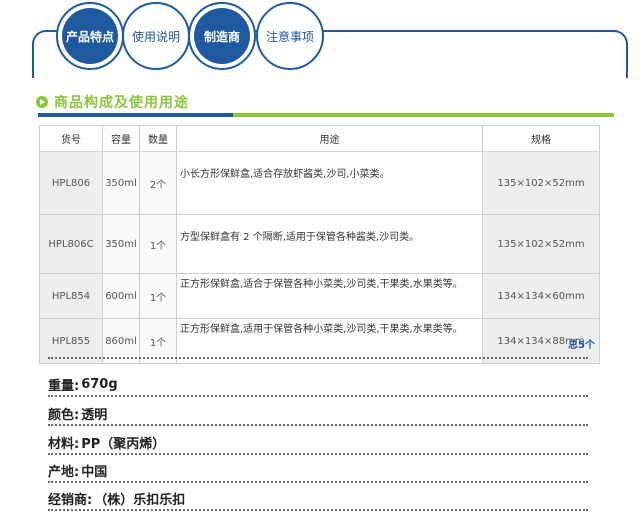 The width and height of the screenshot is (640, 523). I want to click on header-use: 用途, so click(329, 138).